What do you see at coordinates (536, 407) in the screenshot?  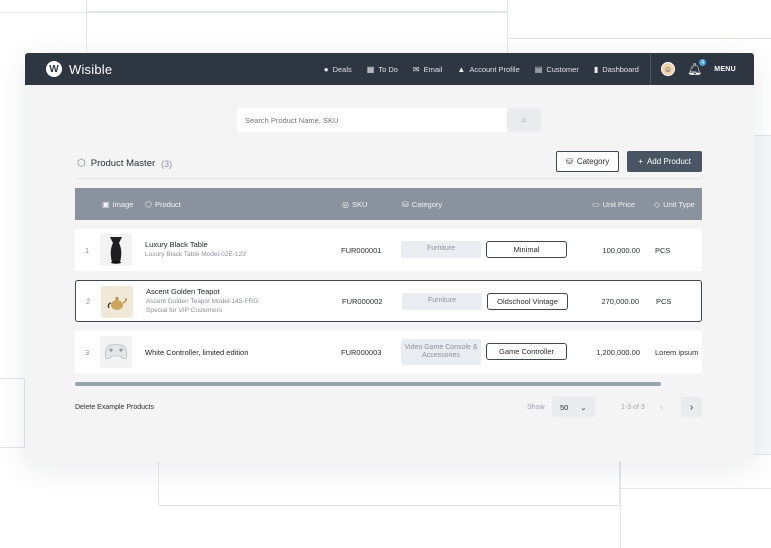 I see `show-label: Show` at bounding box center [536, 407].